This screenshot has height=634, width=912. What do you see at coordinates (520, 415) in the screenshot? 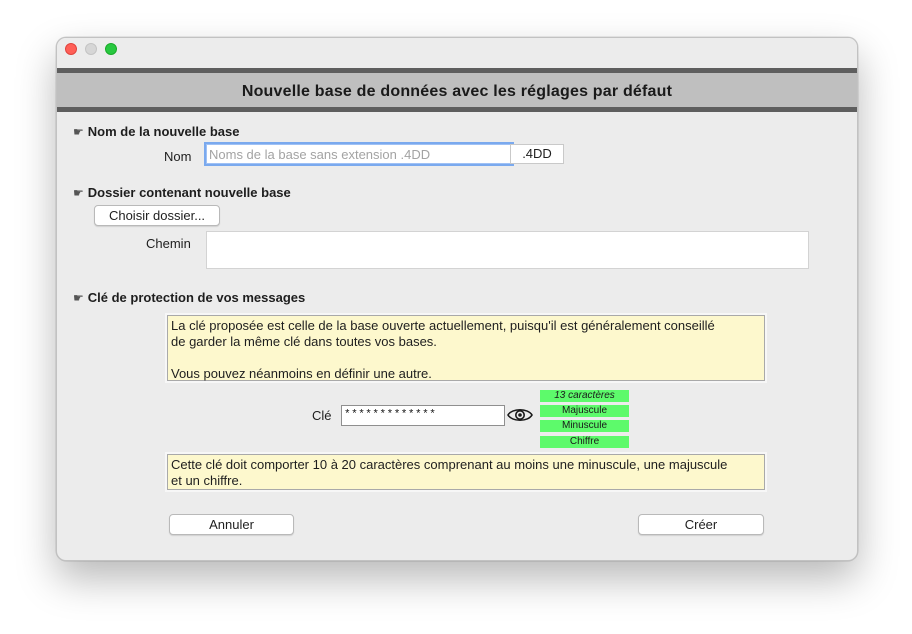
I see `eye-icon` at bounding box center [520, 415].